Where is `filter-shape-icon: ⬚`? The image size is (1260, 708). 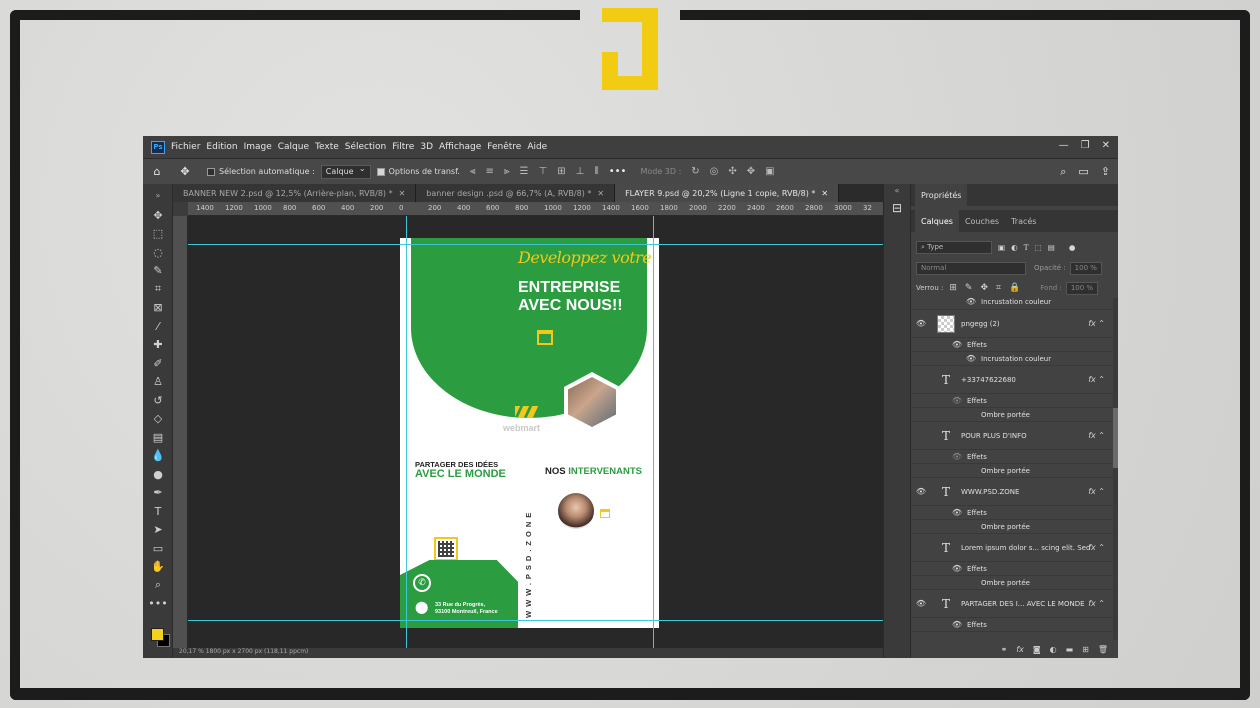 filter-shape-icon: ⬚ is located at coordinates (1038, 247).